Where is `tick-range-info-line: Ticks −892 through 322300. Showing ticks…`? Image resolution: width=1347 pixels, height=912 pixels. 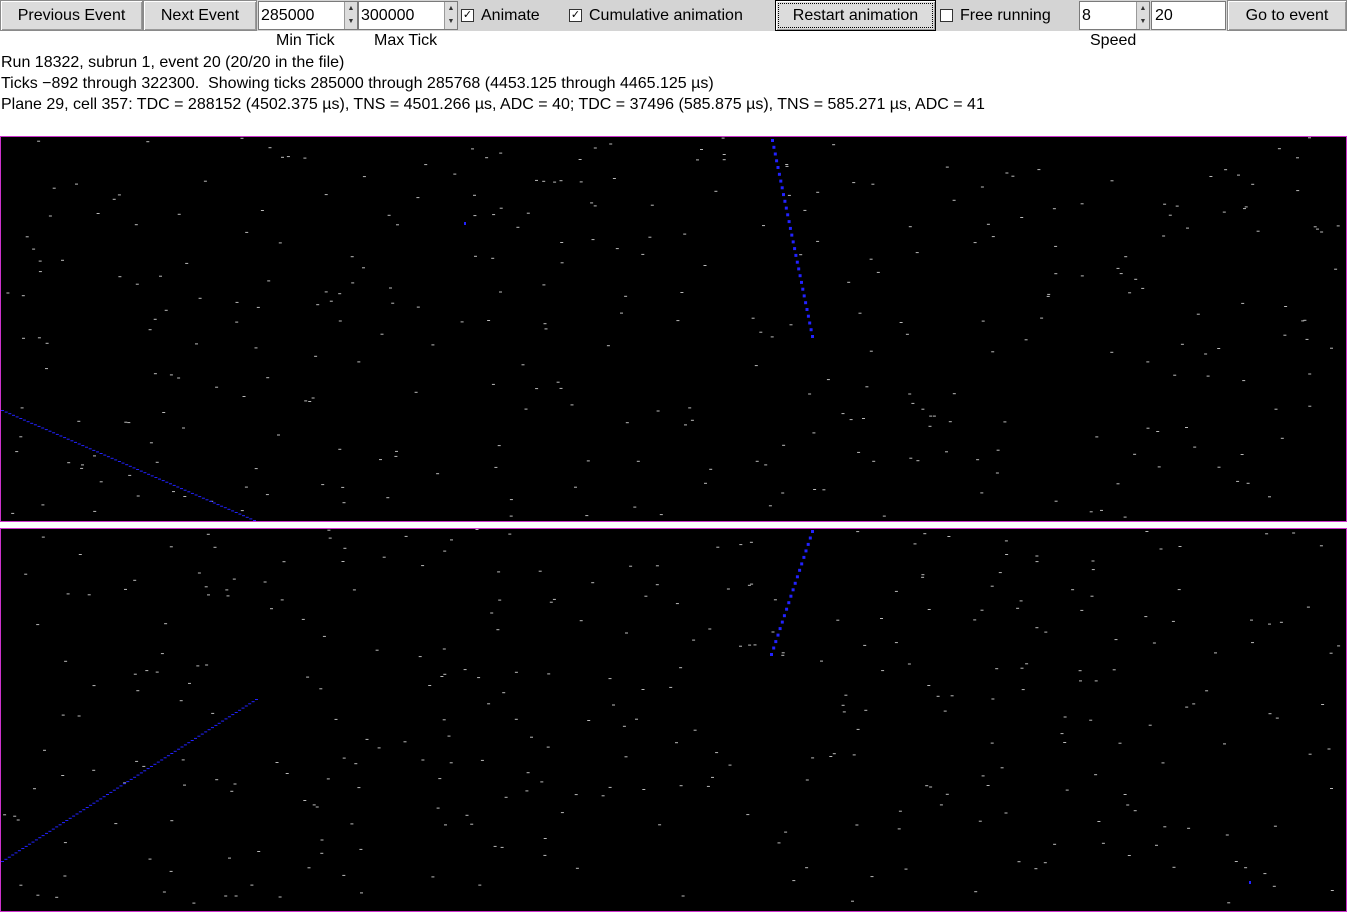 tick-range-info-line: Ticks −892 through 322300. Showing ticks… is located at coordinates (357, 83).